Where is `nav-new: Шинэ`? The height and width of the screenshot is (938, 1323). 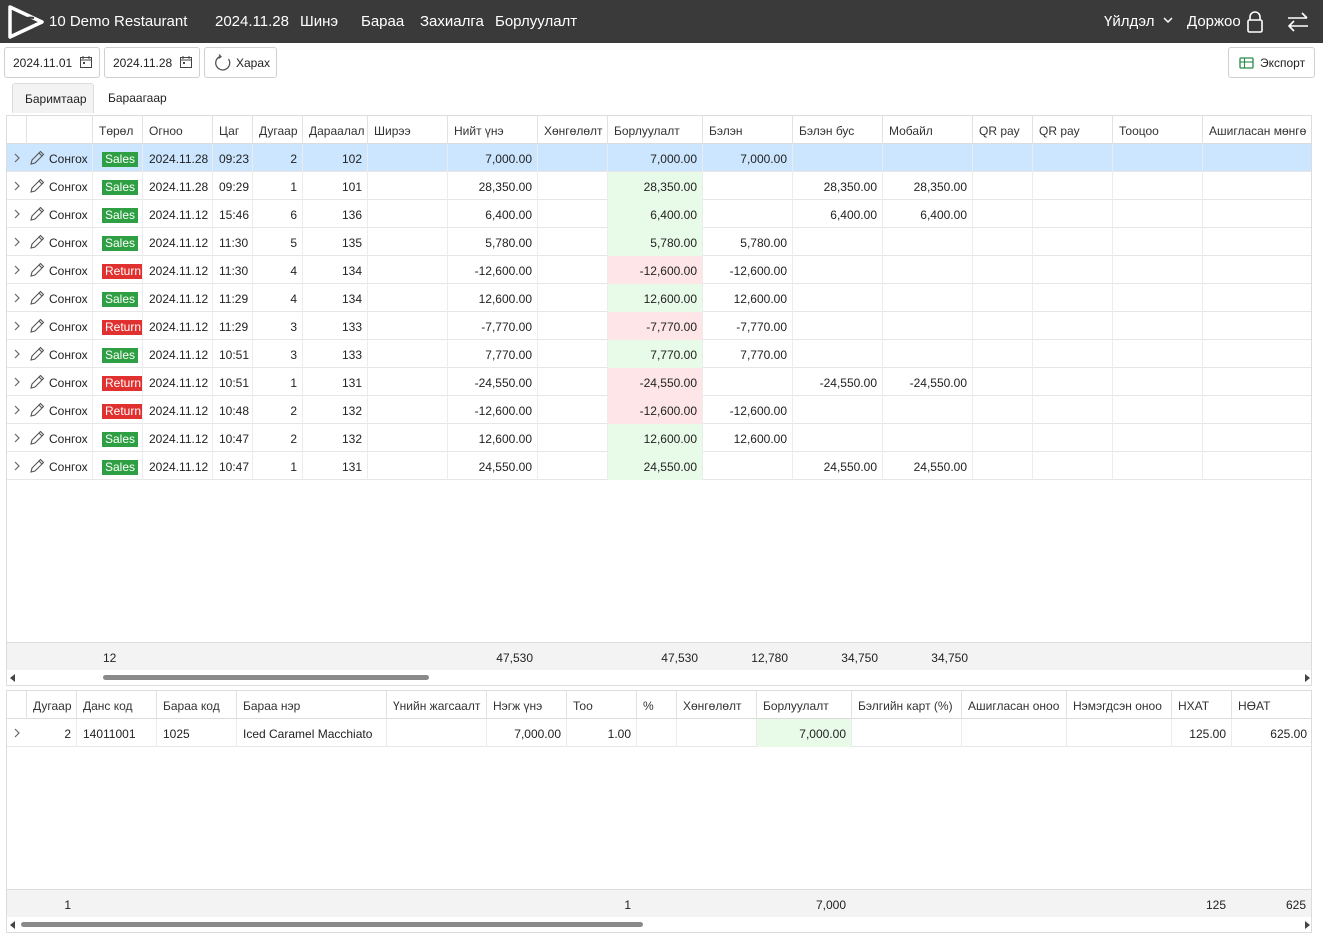 nav-new: Шинэ is located at coordinates (319, 21).